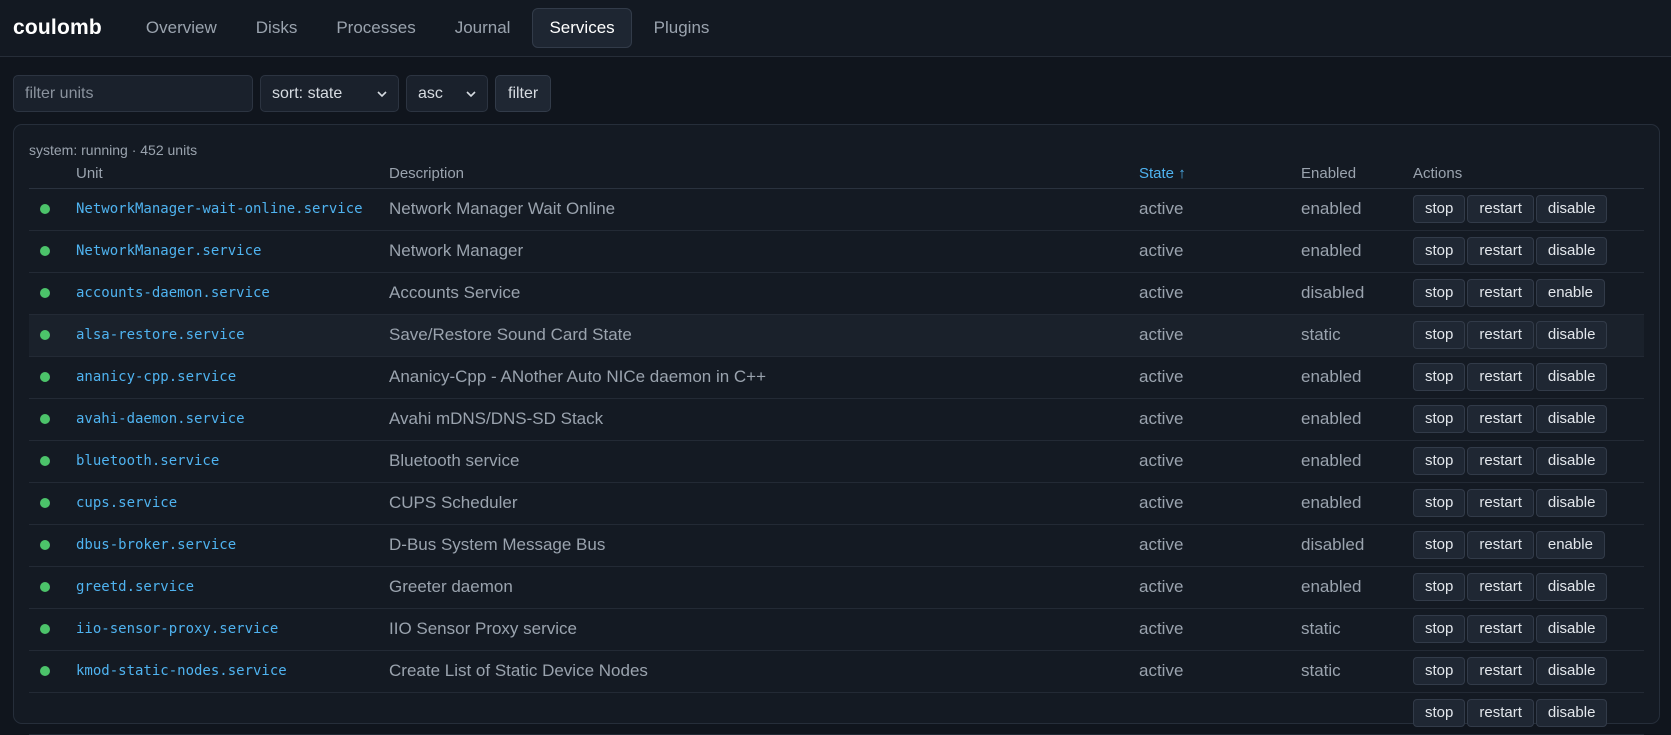 The image size is (1671, 735). Describe the element at coordinates (483, 28) in the screenshot. I see `tab-journal: Journal` at that location.